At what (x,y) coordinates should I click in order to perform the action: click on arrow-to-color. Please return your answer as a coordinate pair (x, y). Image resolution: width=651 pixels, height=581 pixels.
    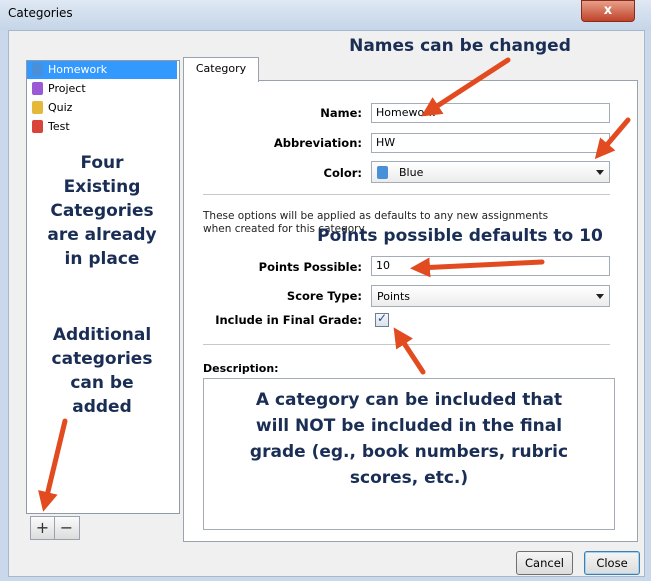
    Looking at the image, I should click on (612, 138).